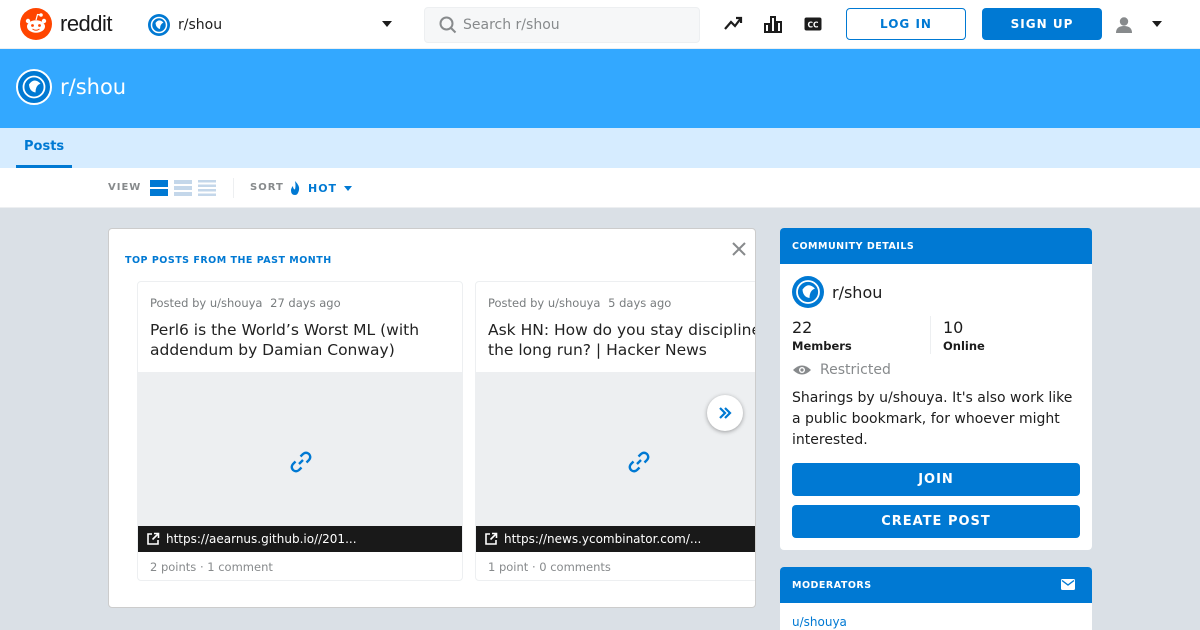 The height and width of the screenshot is (630, 1200). What do you see at coordinates (228, 260) in the screenshot?
I see `top-posts-heading: TOP POSTS FROM THE PAST MONTH` at bounding box center [228, 260].